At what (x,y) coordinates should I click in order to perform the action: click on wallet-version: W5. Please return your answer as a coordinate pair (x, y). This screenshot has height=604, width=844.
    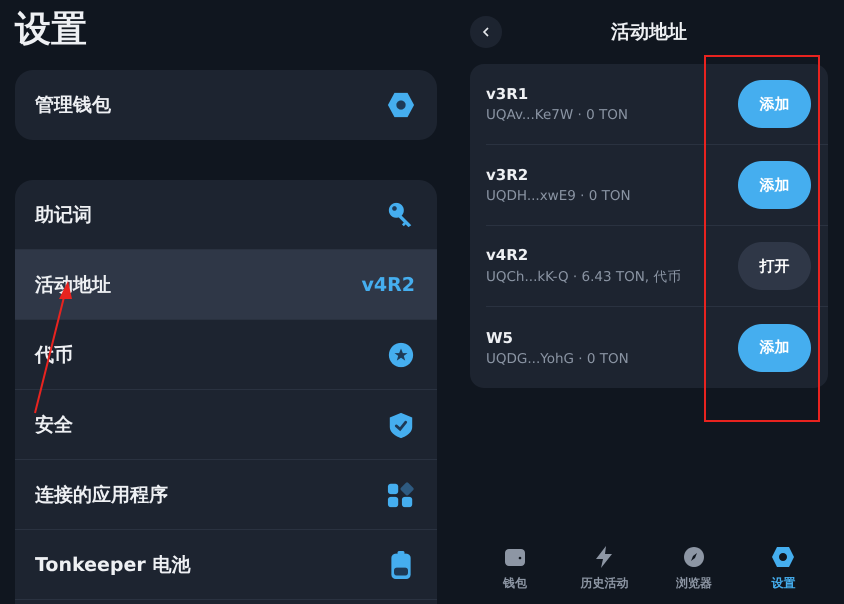
    Looking at the image, I should click on (500, 337).